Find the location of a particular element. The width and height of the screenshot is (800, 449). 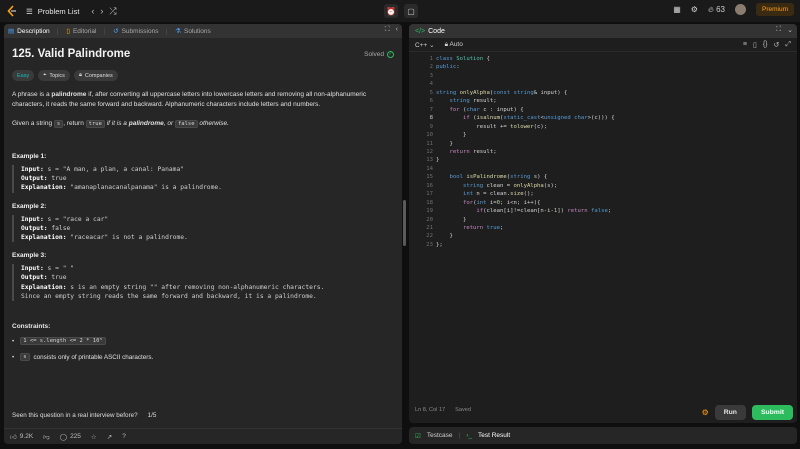

prev-problem-icon: ‹ is located at coordinates (92, 11).